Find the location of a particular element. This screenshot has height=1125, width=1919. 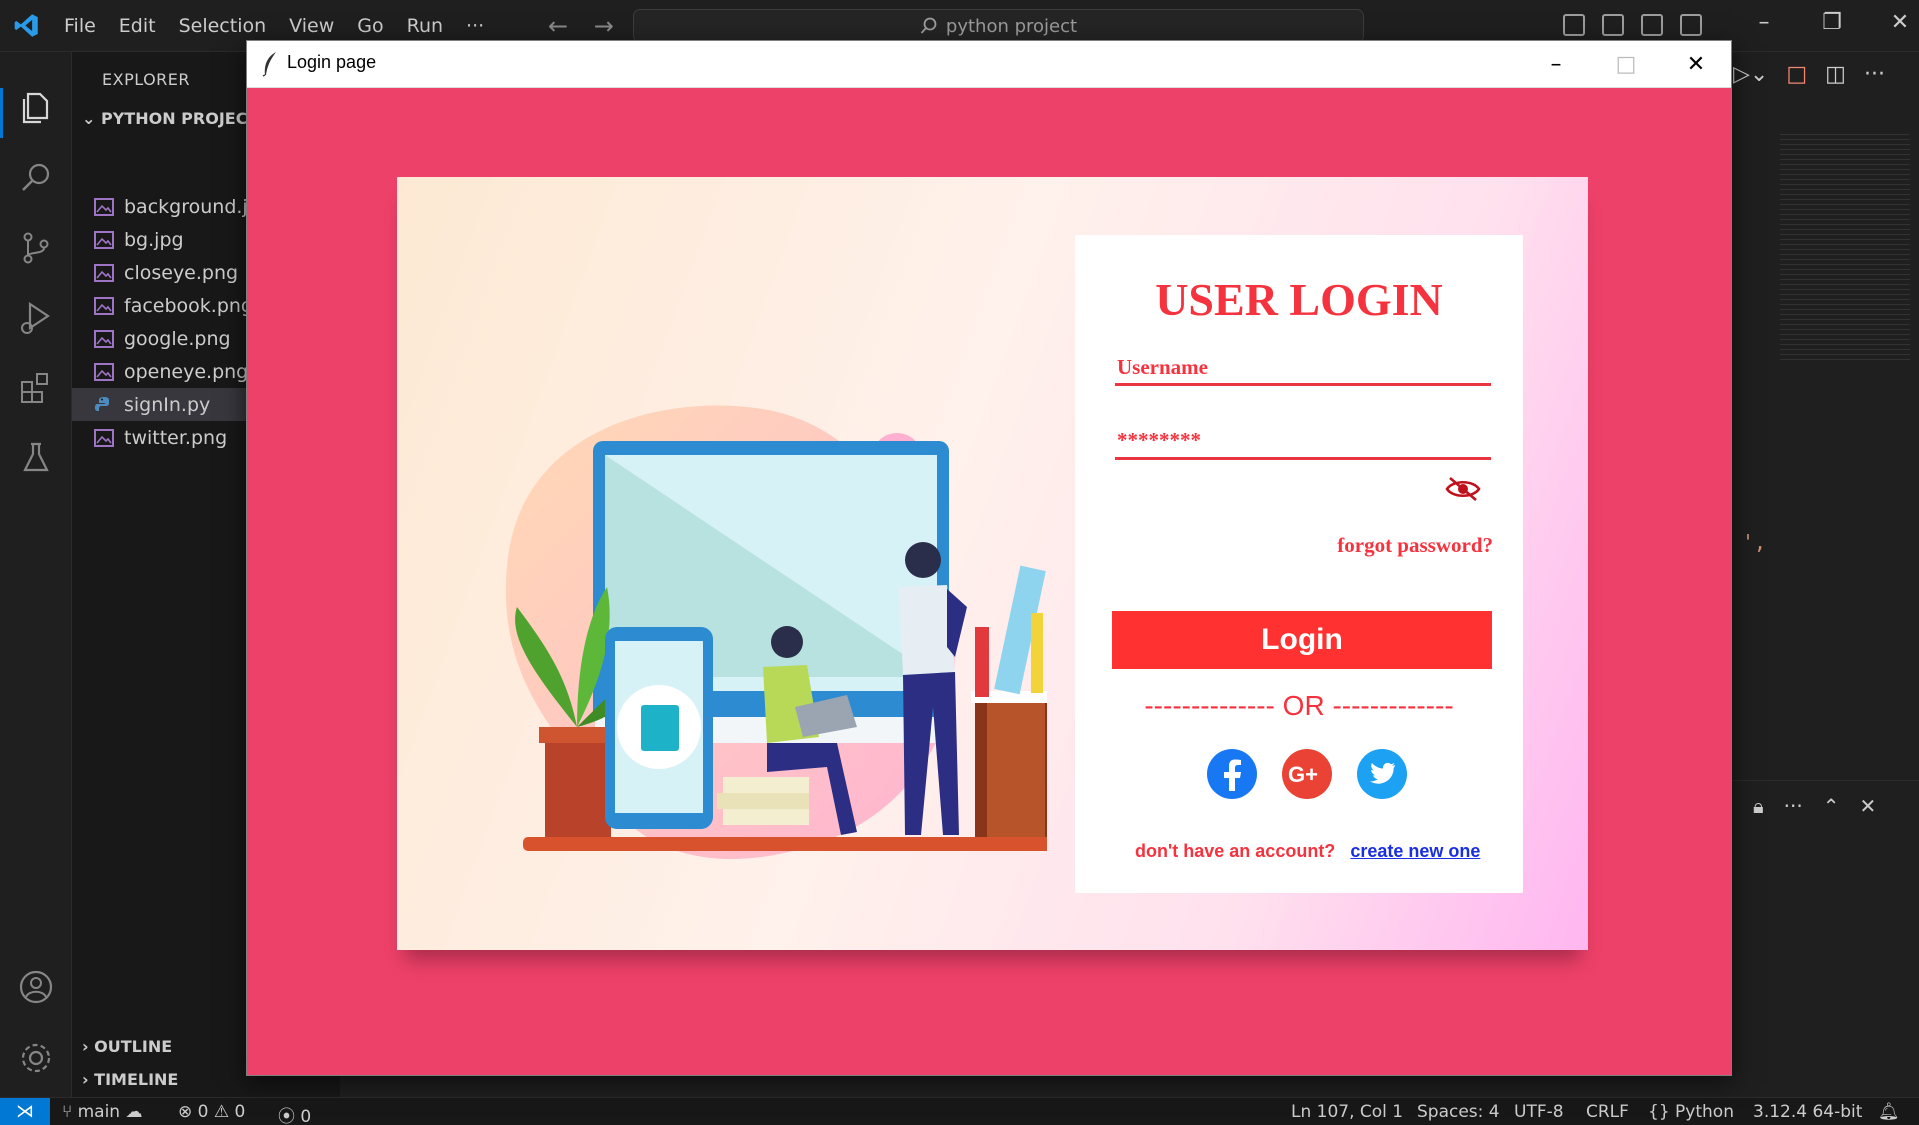

explorer-title: EXPLORER is located at coordinates (146, 79).